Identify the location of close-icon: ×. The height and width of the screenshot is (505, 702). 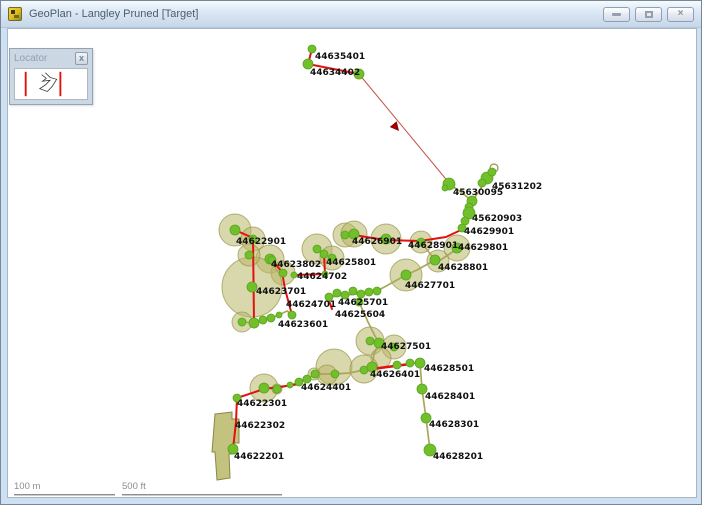
(680, 13).